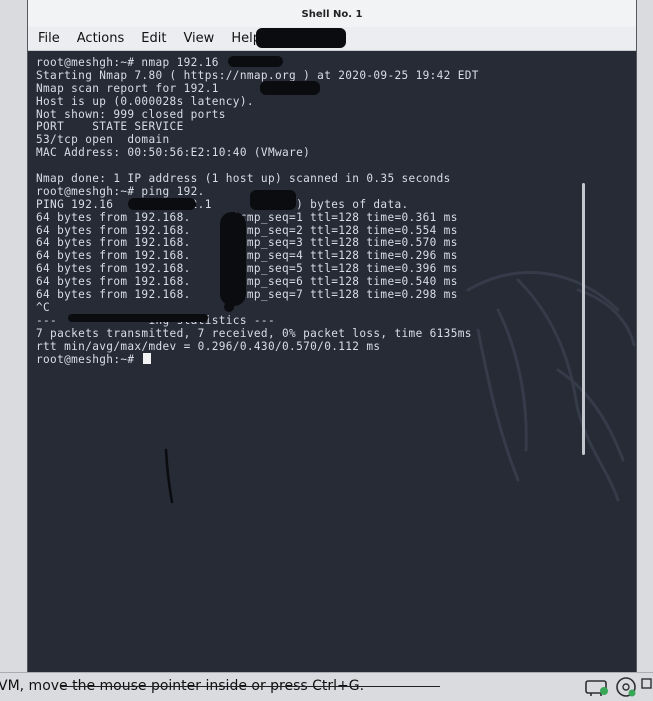 This screenshot has height=701, width=653. Describe the element at coordinates (49, 38) in the screenshot. I see `menu-file: File` at that location.